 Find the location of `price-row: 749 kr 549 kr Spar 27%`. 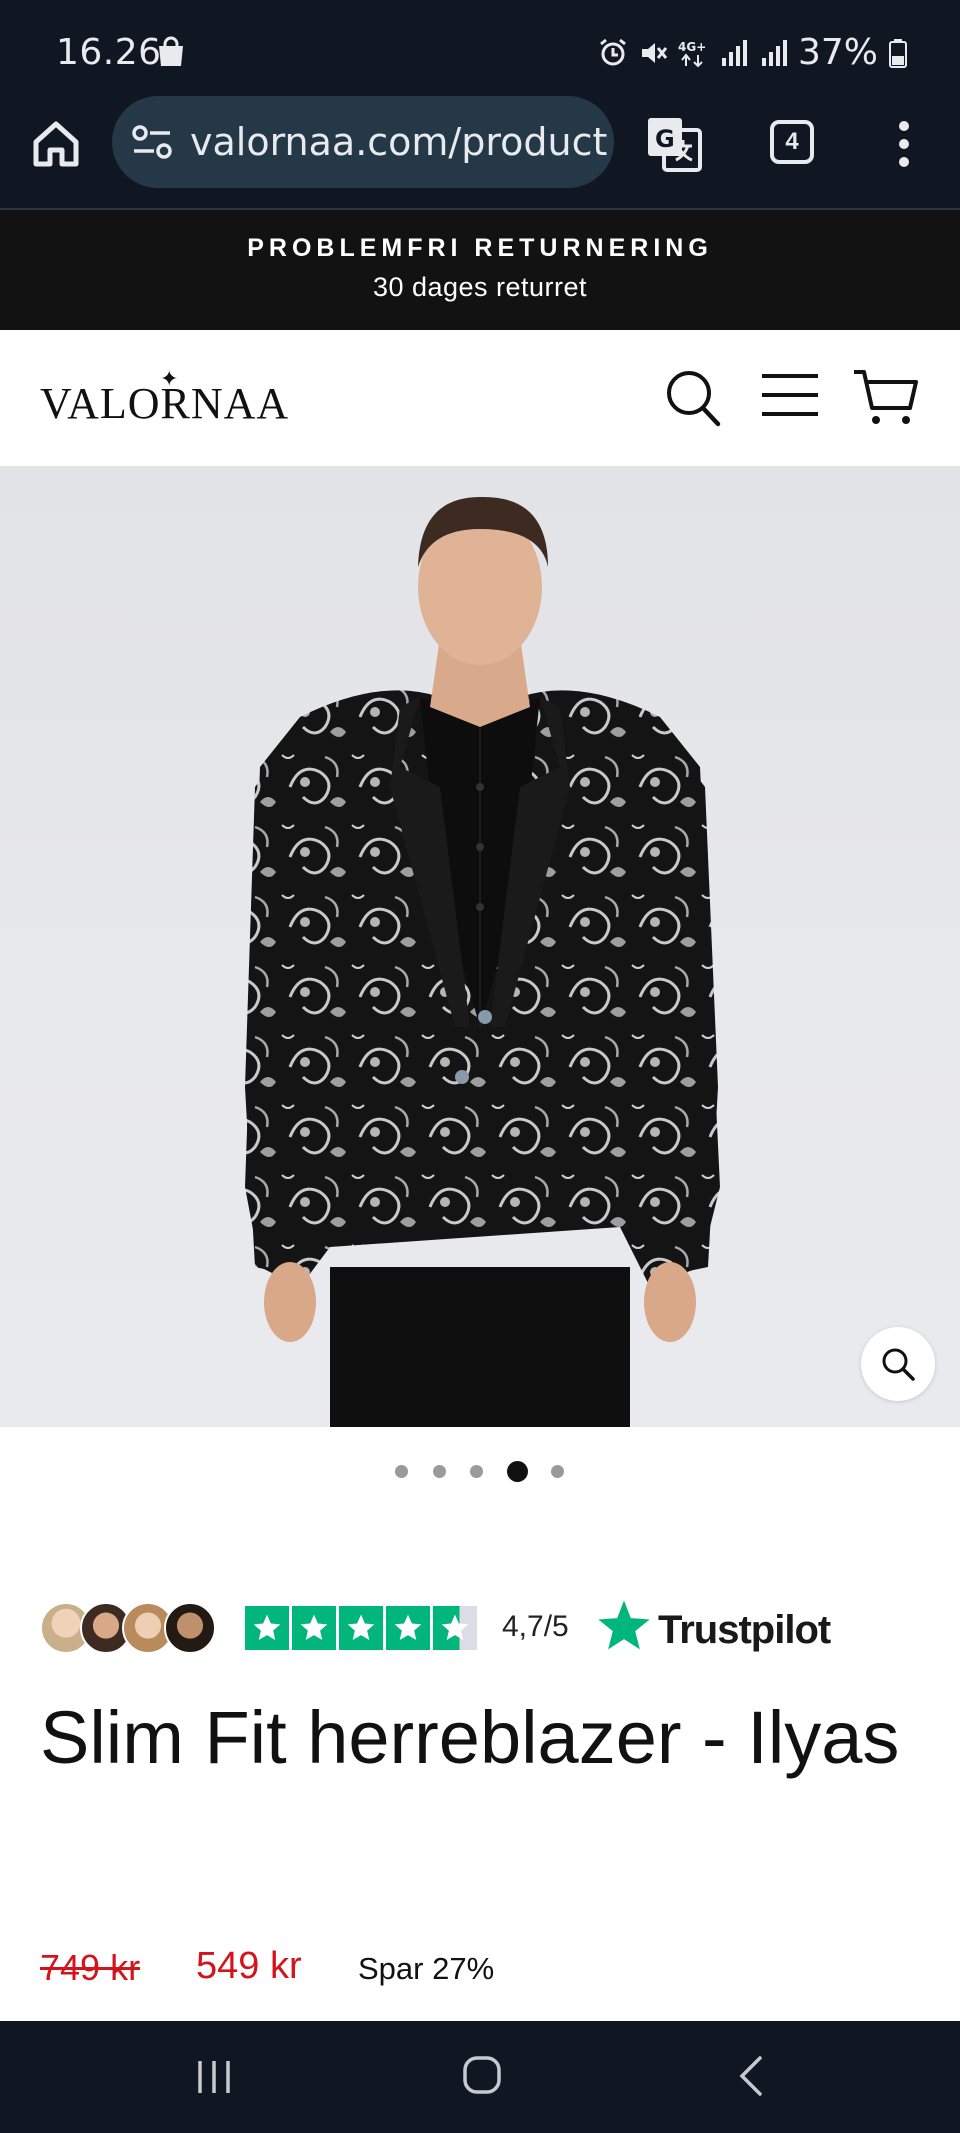

price-row: 749 kr 549 kr Spar 27% is located at coordinates (490, 1968).